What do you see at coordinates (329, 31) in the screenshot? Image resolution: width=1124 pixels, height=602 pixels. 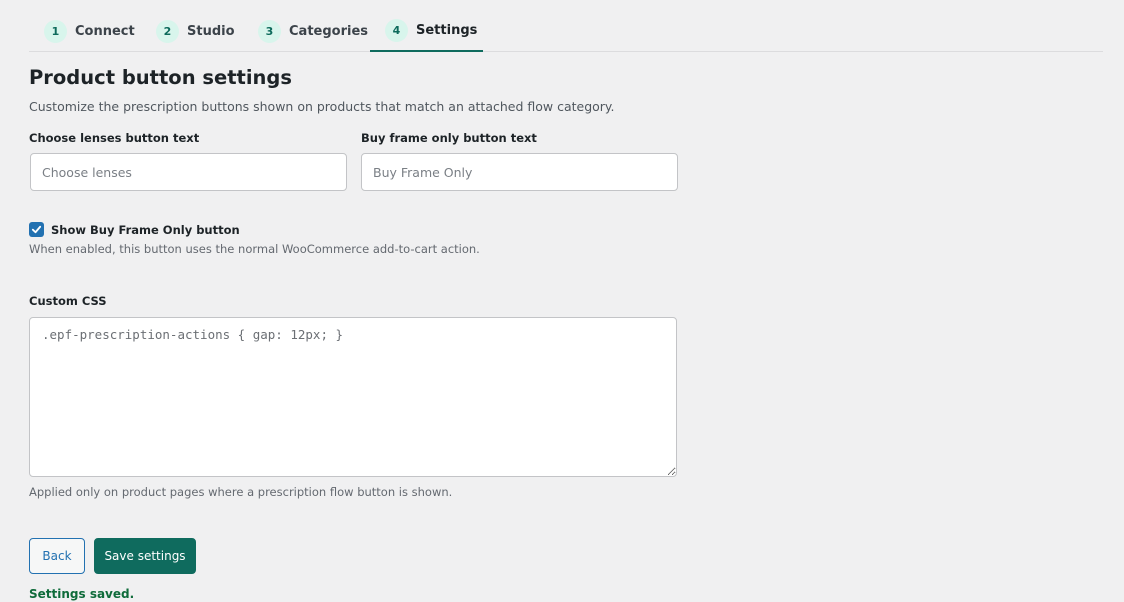 I see `tab-label: Categories` at bounding box center [329, 31].